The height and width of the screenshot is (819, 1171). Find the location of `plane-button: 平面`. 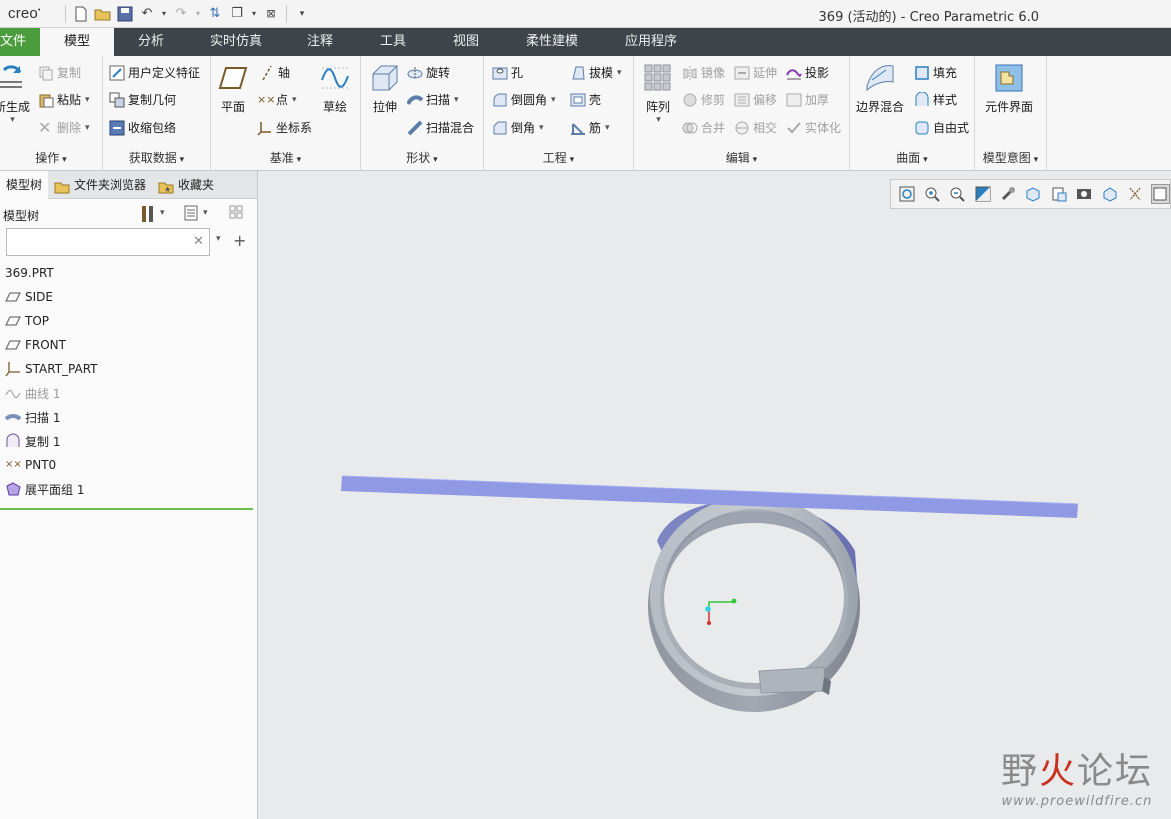

plane-button: 平面 is located at coordinates (233, 88).